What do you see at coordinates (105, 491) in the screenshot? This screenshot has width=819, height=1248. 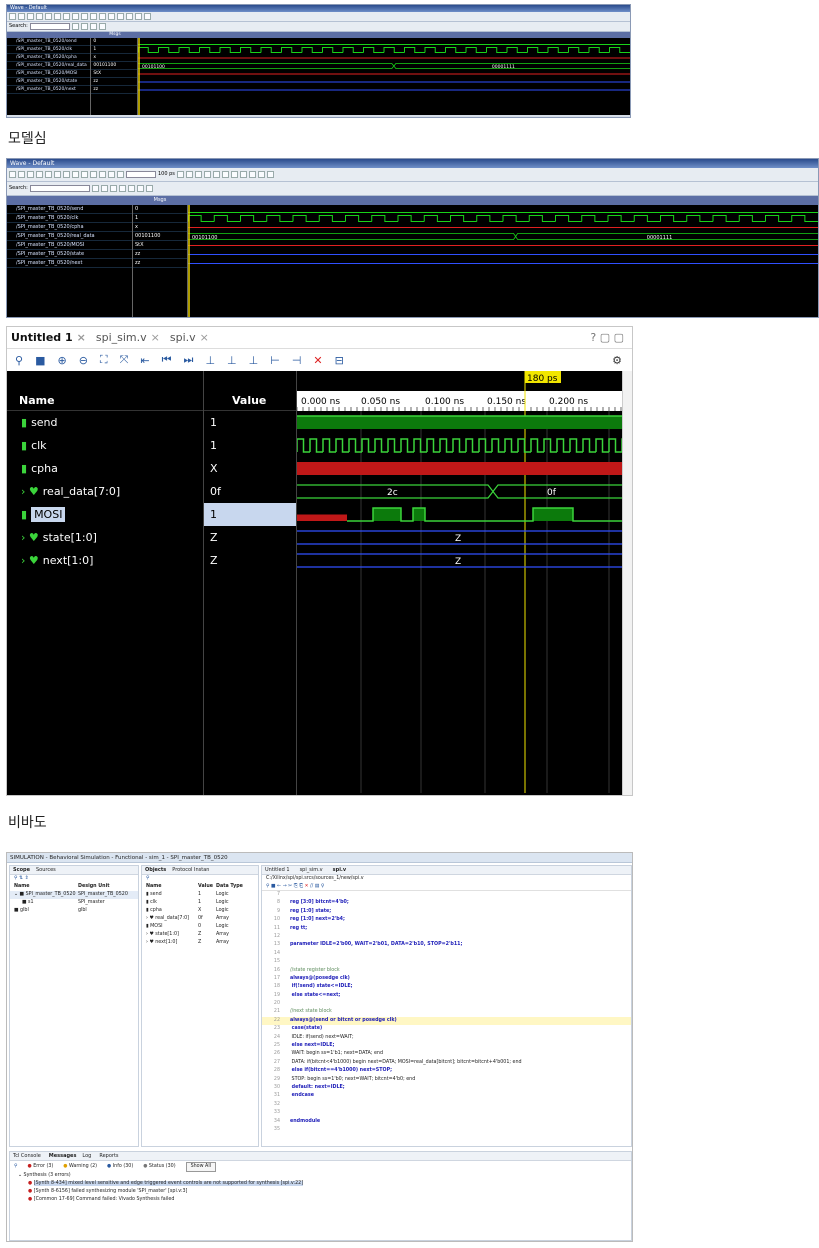 I see `signal-row: › ♥ real_data[7:0]` at bounding box center [105, 491].